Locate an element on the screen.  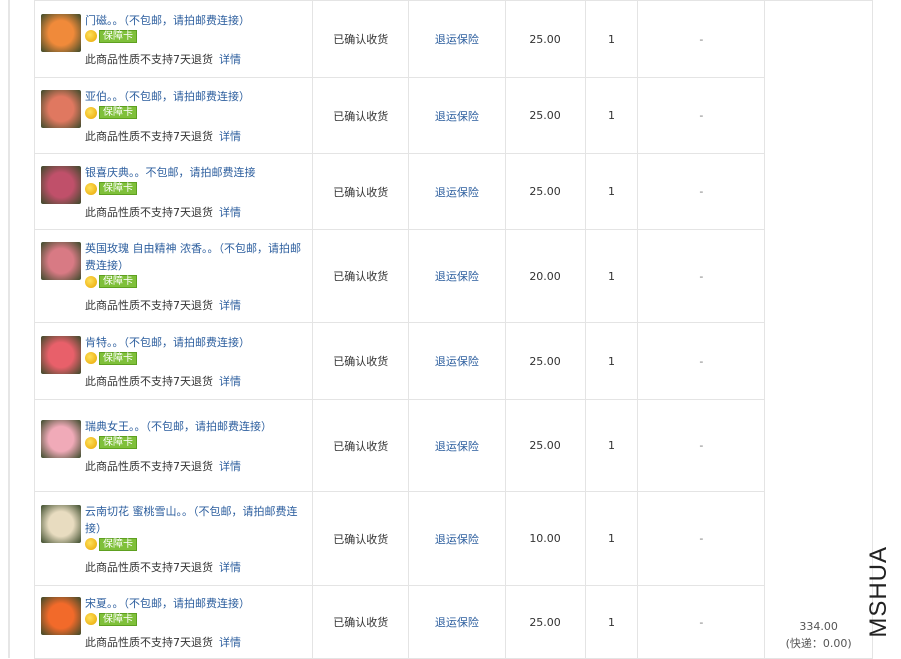
product-title-link: 宋夏。。（不包邮，请拍邮费连接） is located at coordinates (196, 603).